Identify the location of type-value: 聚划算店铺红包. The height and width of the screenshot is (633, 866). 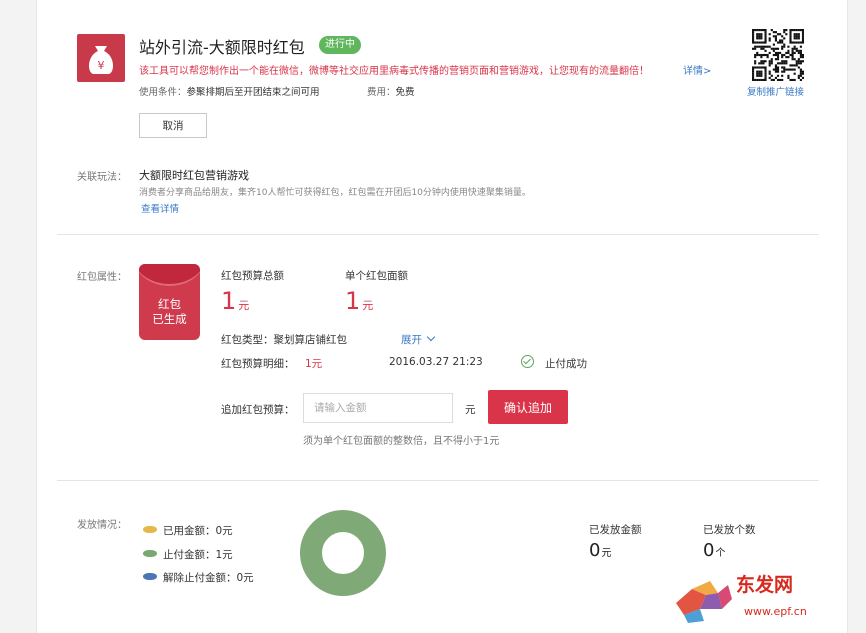
(310, 340).